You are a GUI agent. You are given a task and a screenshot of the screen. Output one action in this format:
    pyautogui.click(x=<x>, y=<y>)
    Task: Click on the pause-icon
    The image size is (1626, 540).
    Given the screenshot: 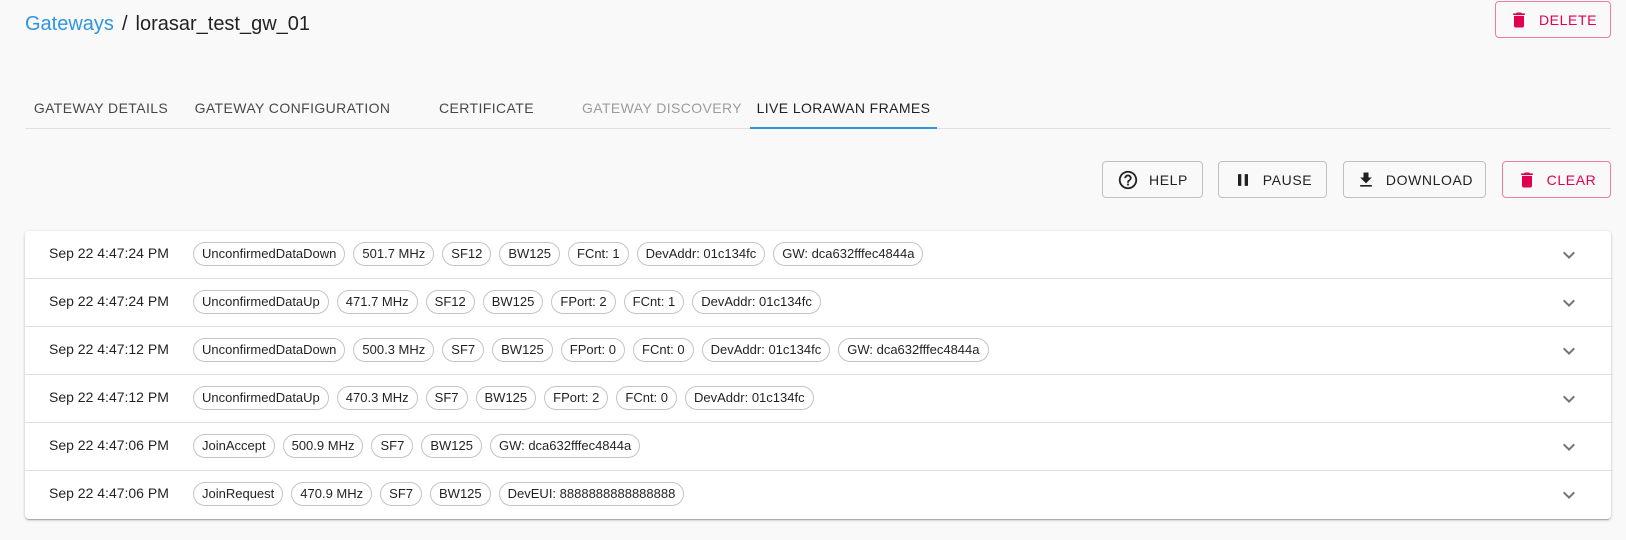 What is the action you would take?
    pyautogui.click(x=1243, y=180)
    